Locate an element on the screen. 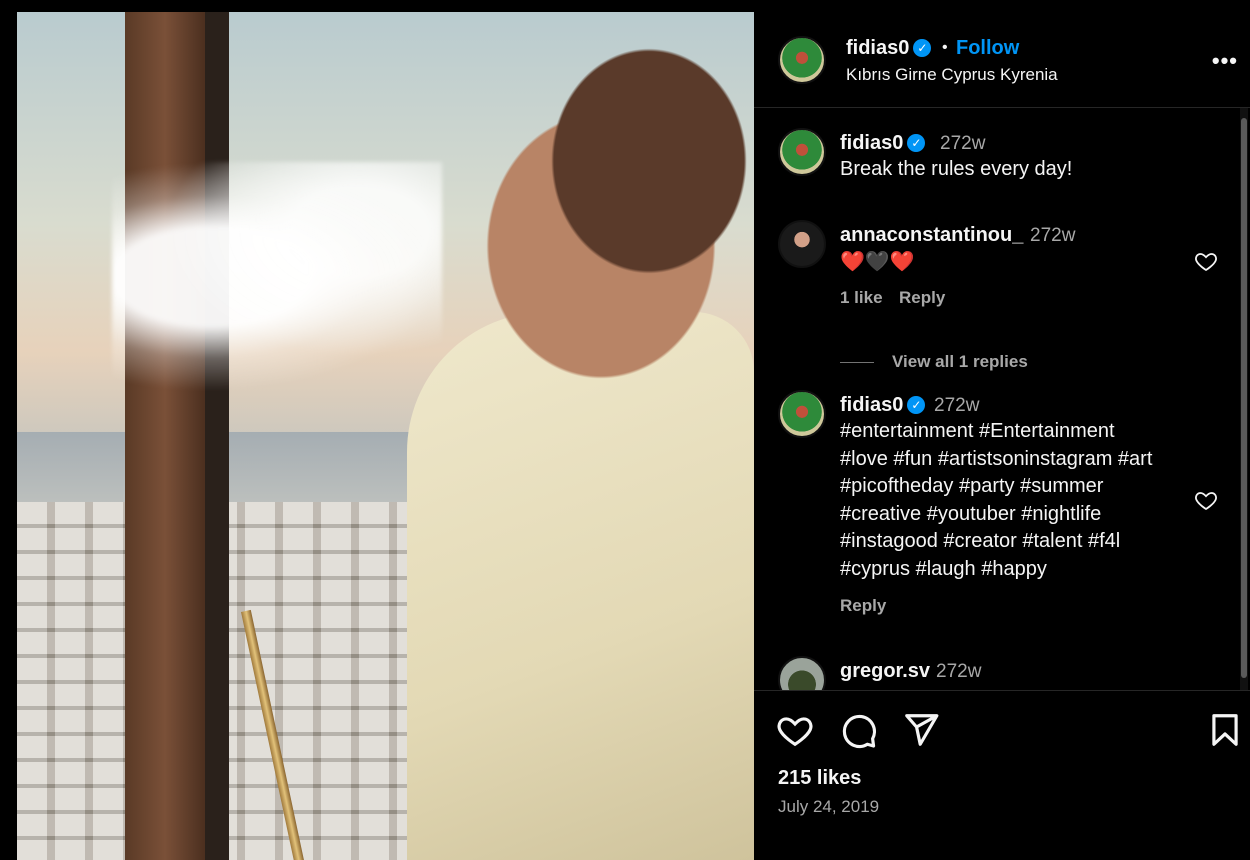 Image resolution: width=1250 pixels, height=860 pixels. caption-avatar is located at coordinates (802, 152).